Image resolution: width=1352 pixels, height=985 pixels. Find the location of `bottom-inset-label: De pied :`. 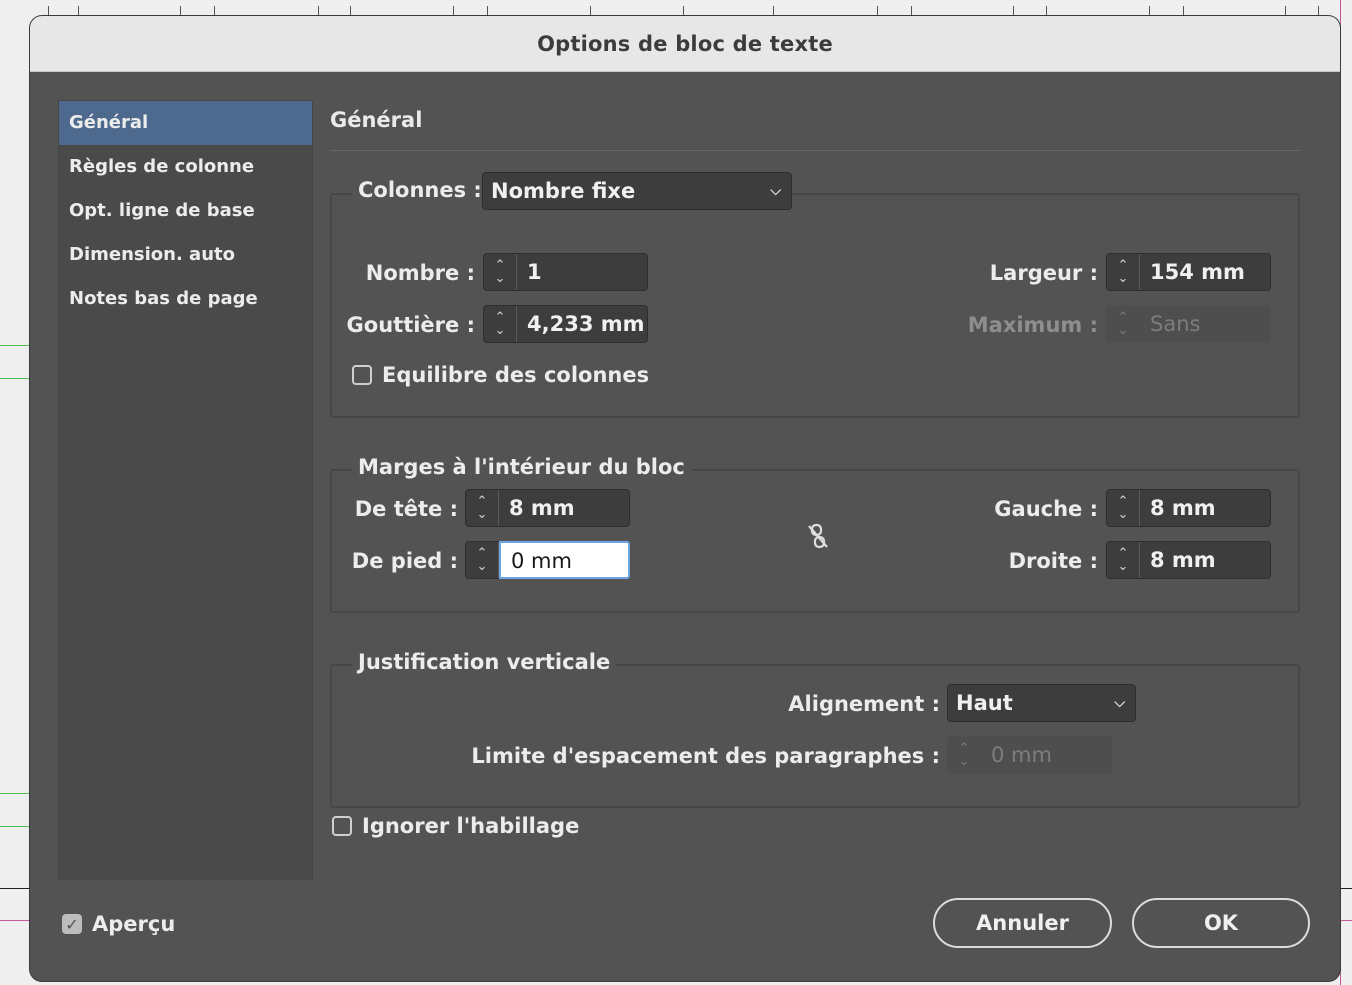

bottom-inset-label: De pied : is located at coordinates (404, 561).